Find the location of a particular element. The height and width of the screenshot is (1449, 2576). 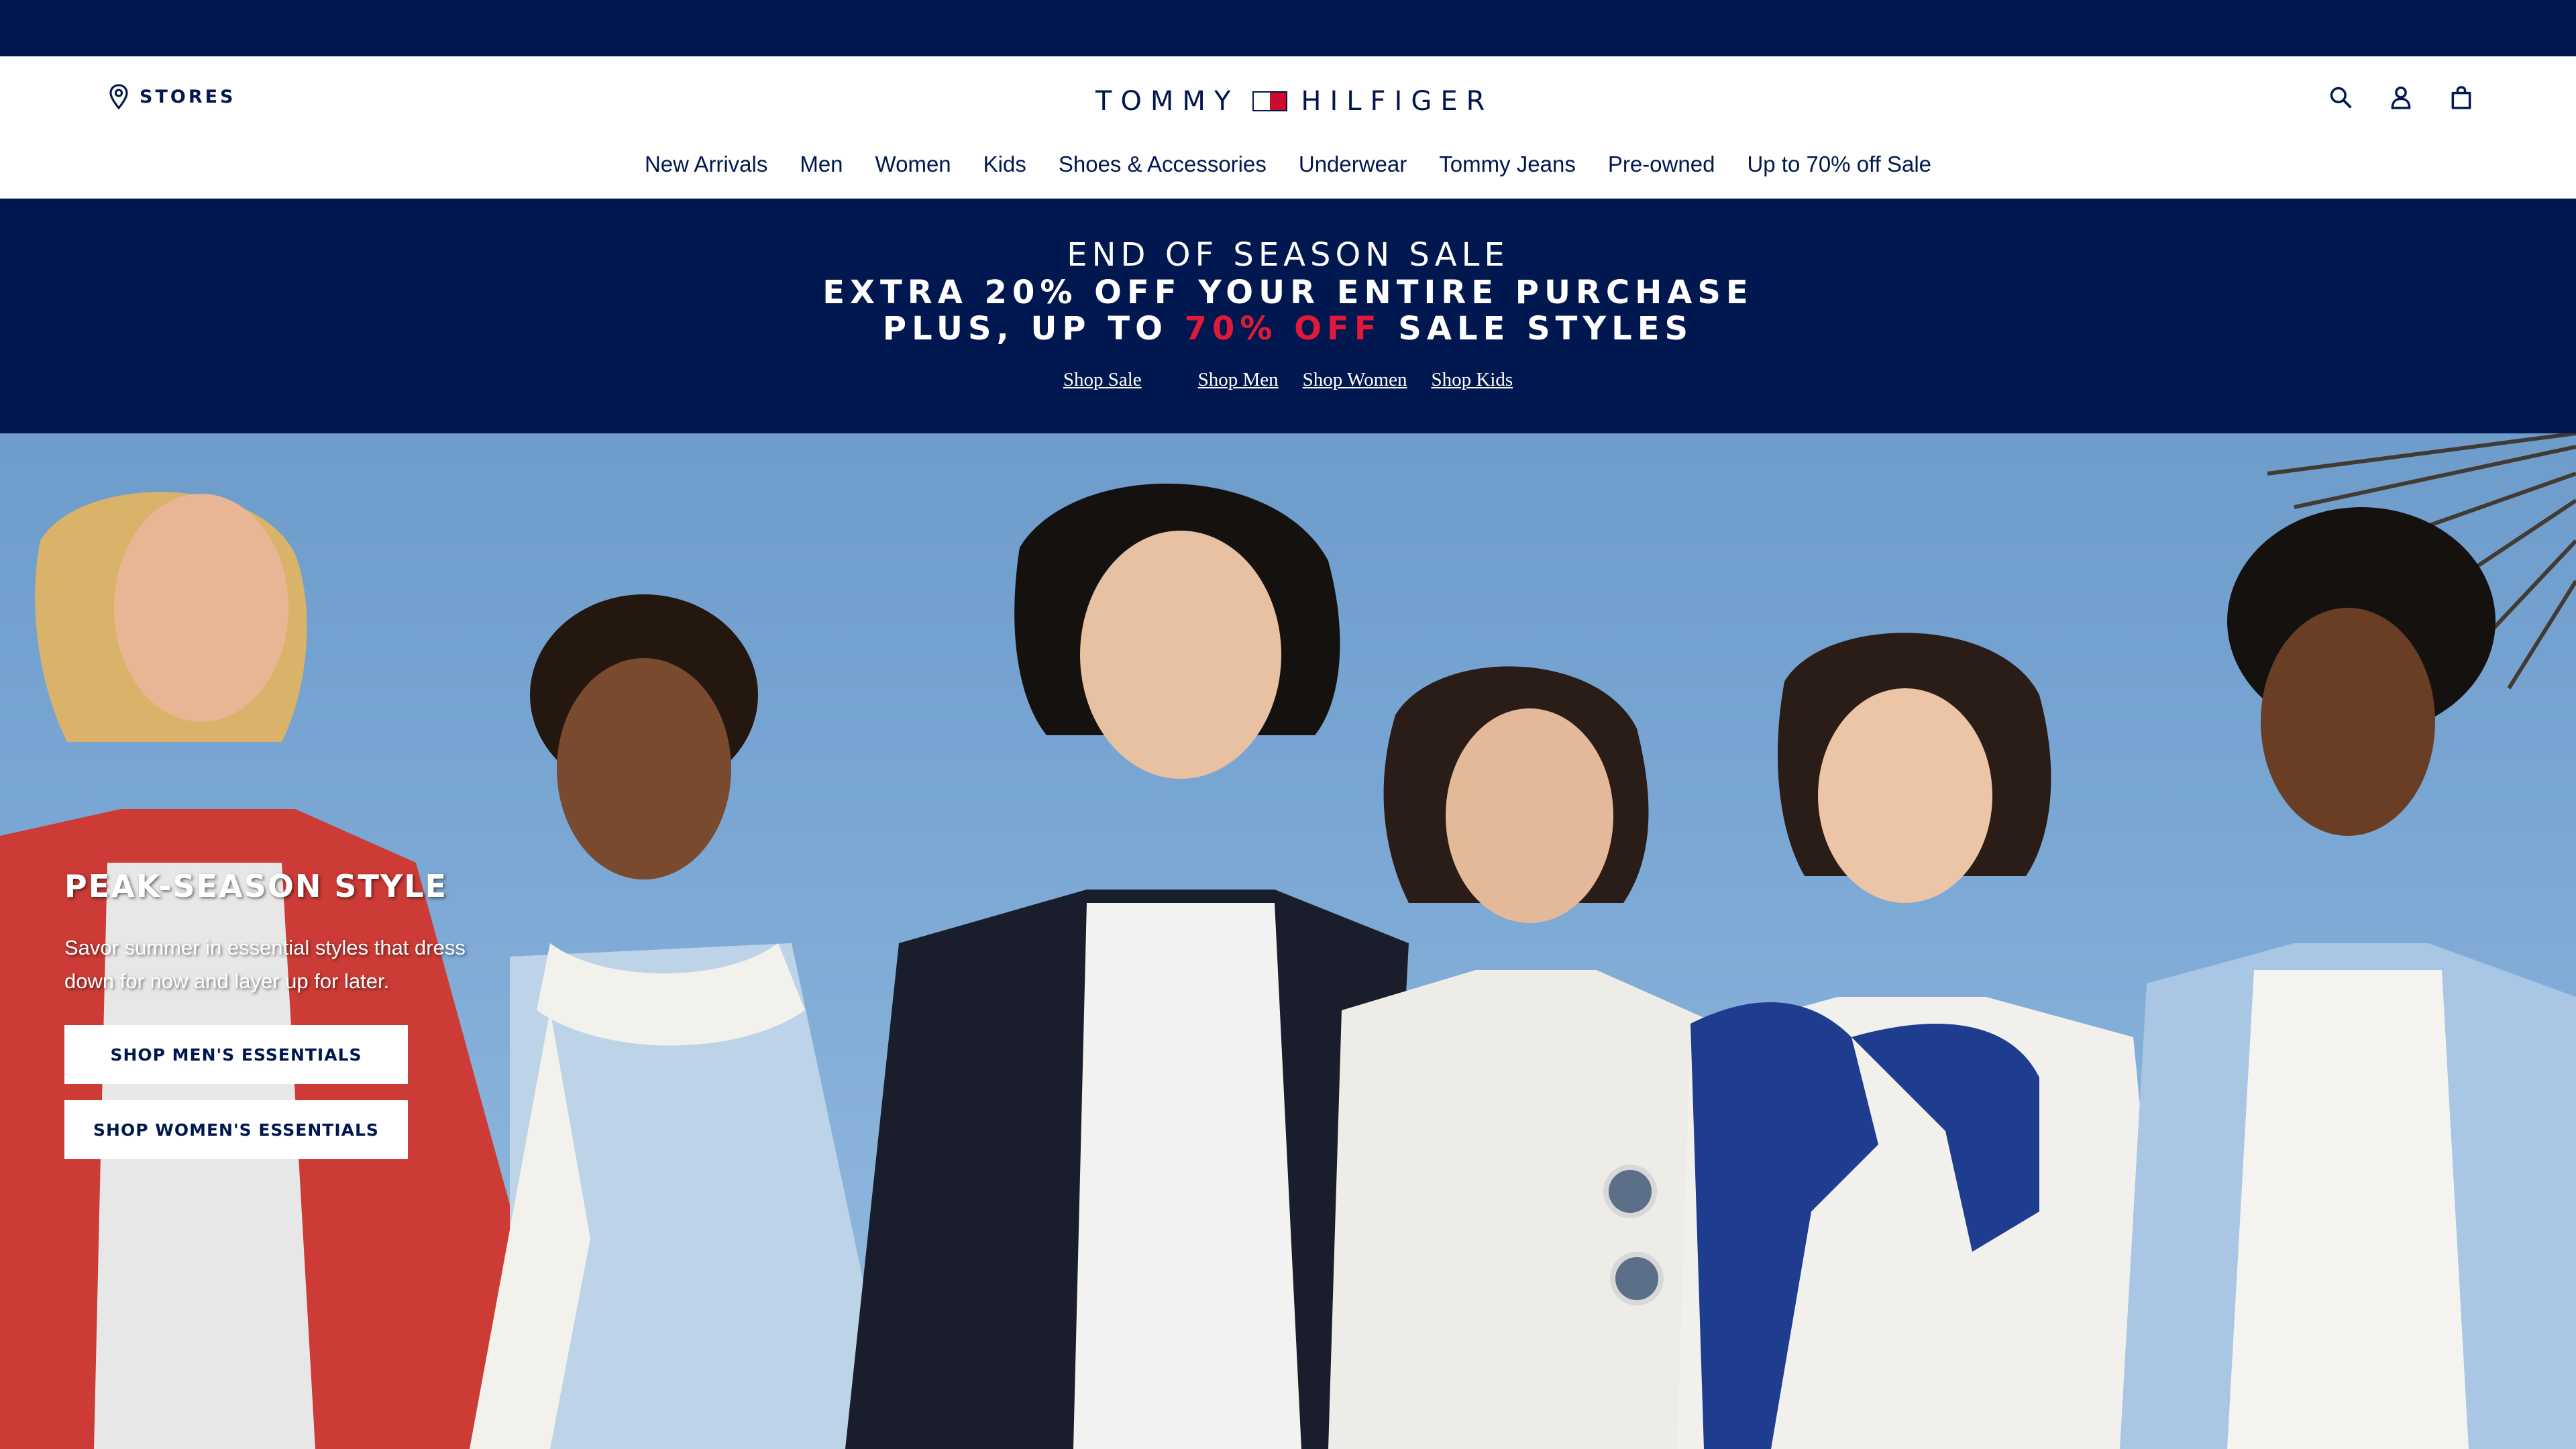

promo-link-shop-kids: Shop Kids is located at coordinates (1472, 380).